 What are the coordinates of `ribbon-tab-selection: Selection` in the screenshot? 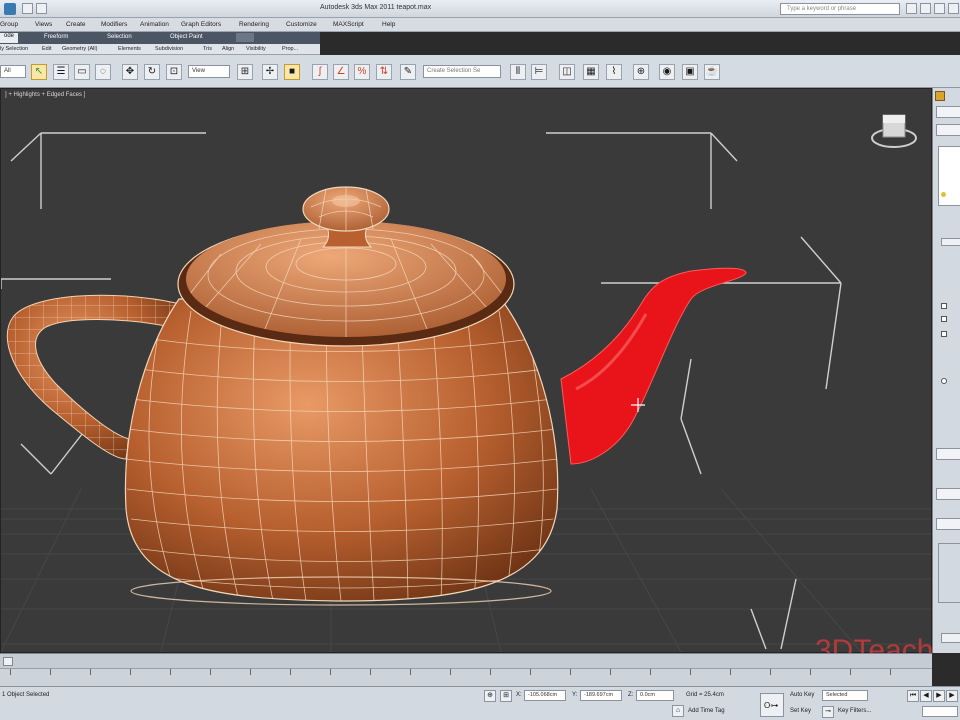 It's located at (119, 37).